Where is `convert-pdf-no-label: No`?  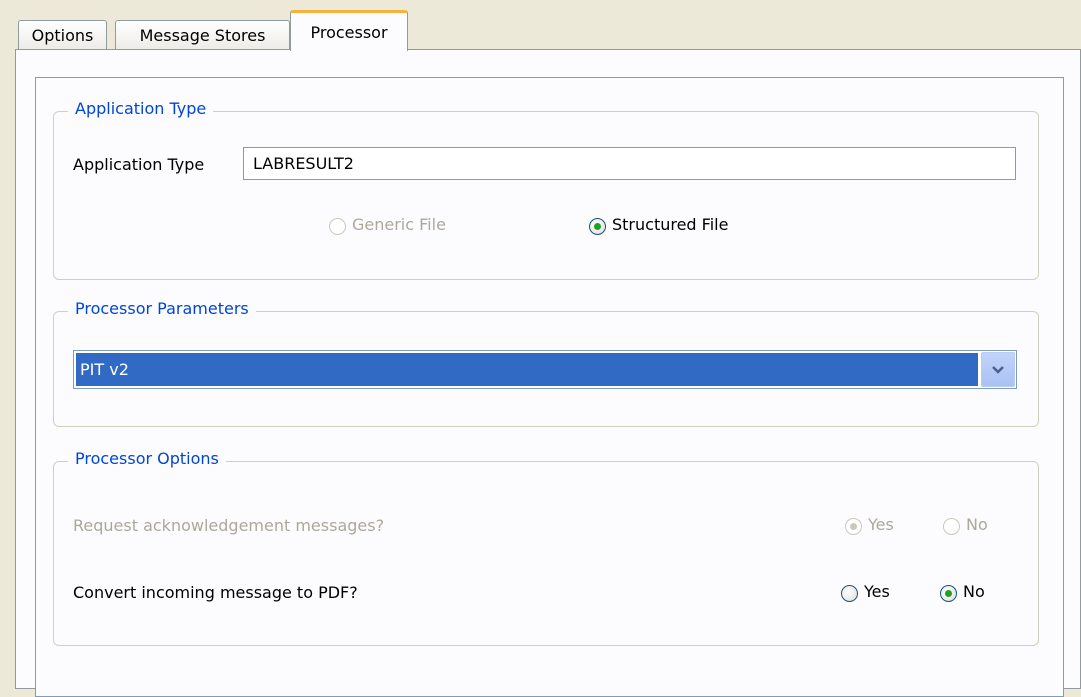
convert-pdf-no-label: No is located at coordinates (974, 591).